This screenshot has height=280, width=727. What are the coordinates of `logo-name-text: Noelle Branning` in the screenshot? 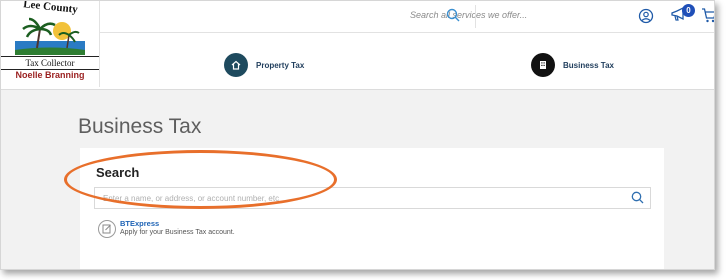 It's located at (50, 75).